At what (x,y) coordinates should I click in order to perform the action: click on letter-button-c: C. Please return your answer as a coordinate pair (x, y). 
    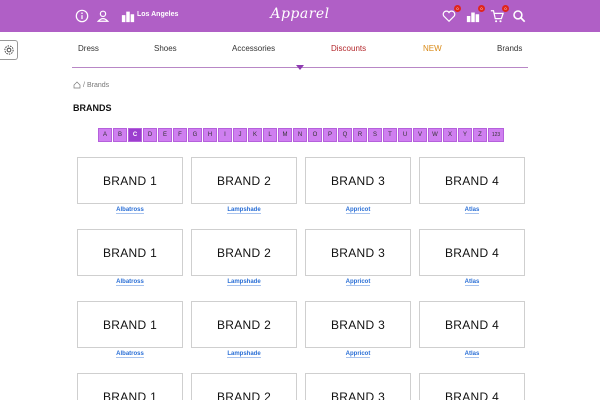
    Looking at the image, I should click on (135, 135).